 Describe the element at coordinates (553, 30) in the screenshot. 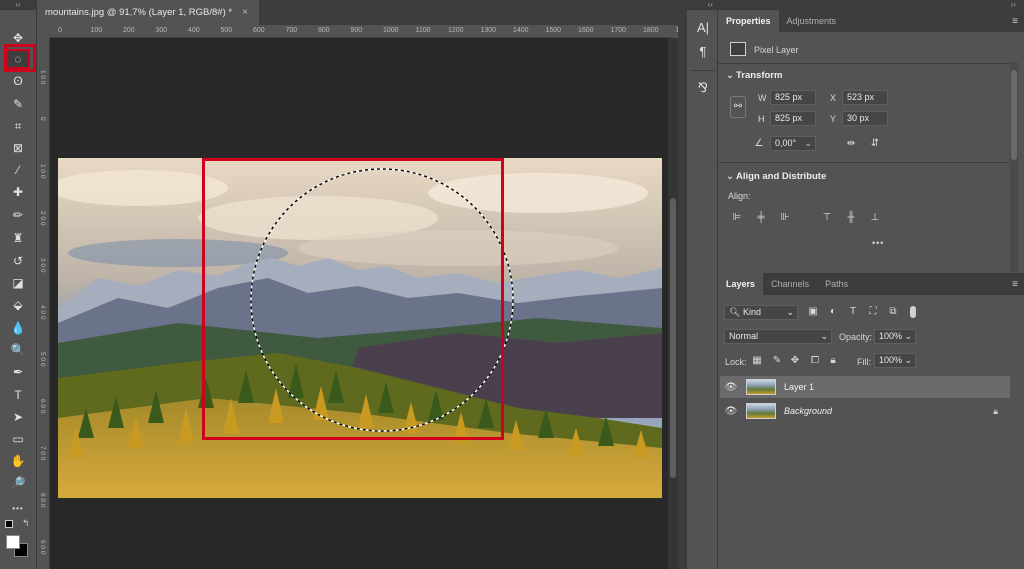

I see `ruler-tick-label: 1500` at that location.